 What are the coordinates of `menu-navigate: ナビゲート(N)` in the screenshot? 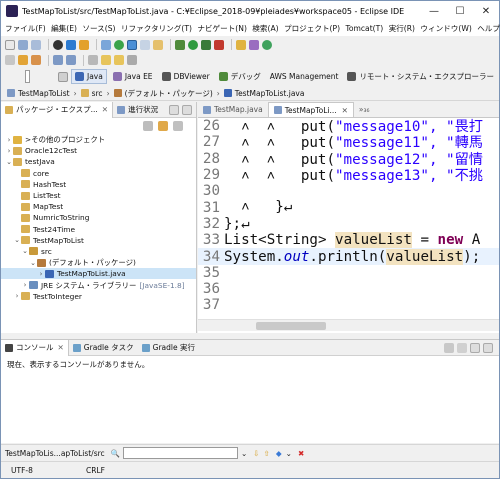 It's located at (222, 28).